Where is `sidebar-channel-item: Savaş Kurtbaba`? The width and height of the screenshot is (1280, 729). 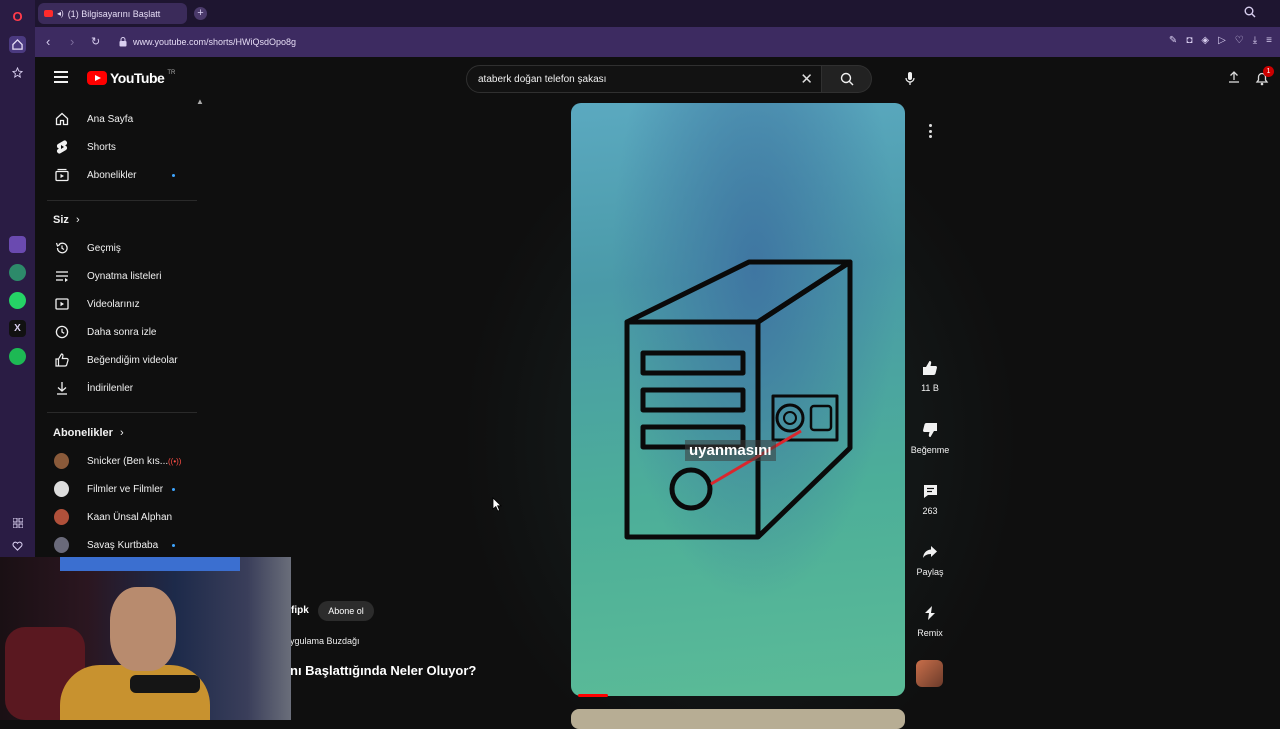
sidebar-channel-item: Savaş Kurtbaba is located at coordinates (120, 545).